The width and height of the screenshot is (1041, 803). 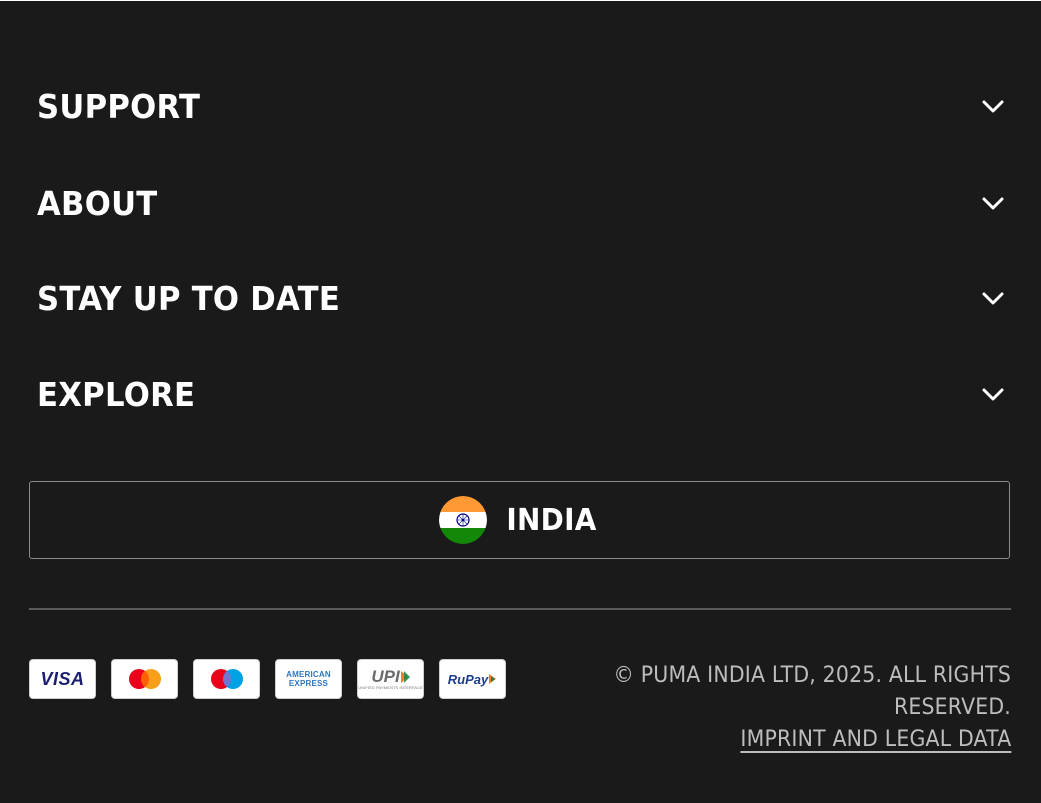 What do you see at coordinates (521, 203) in the screenshot?
I see `accordion-about: ABOUT` at bounding box center [521, 203].